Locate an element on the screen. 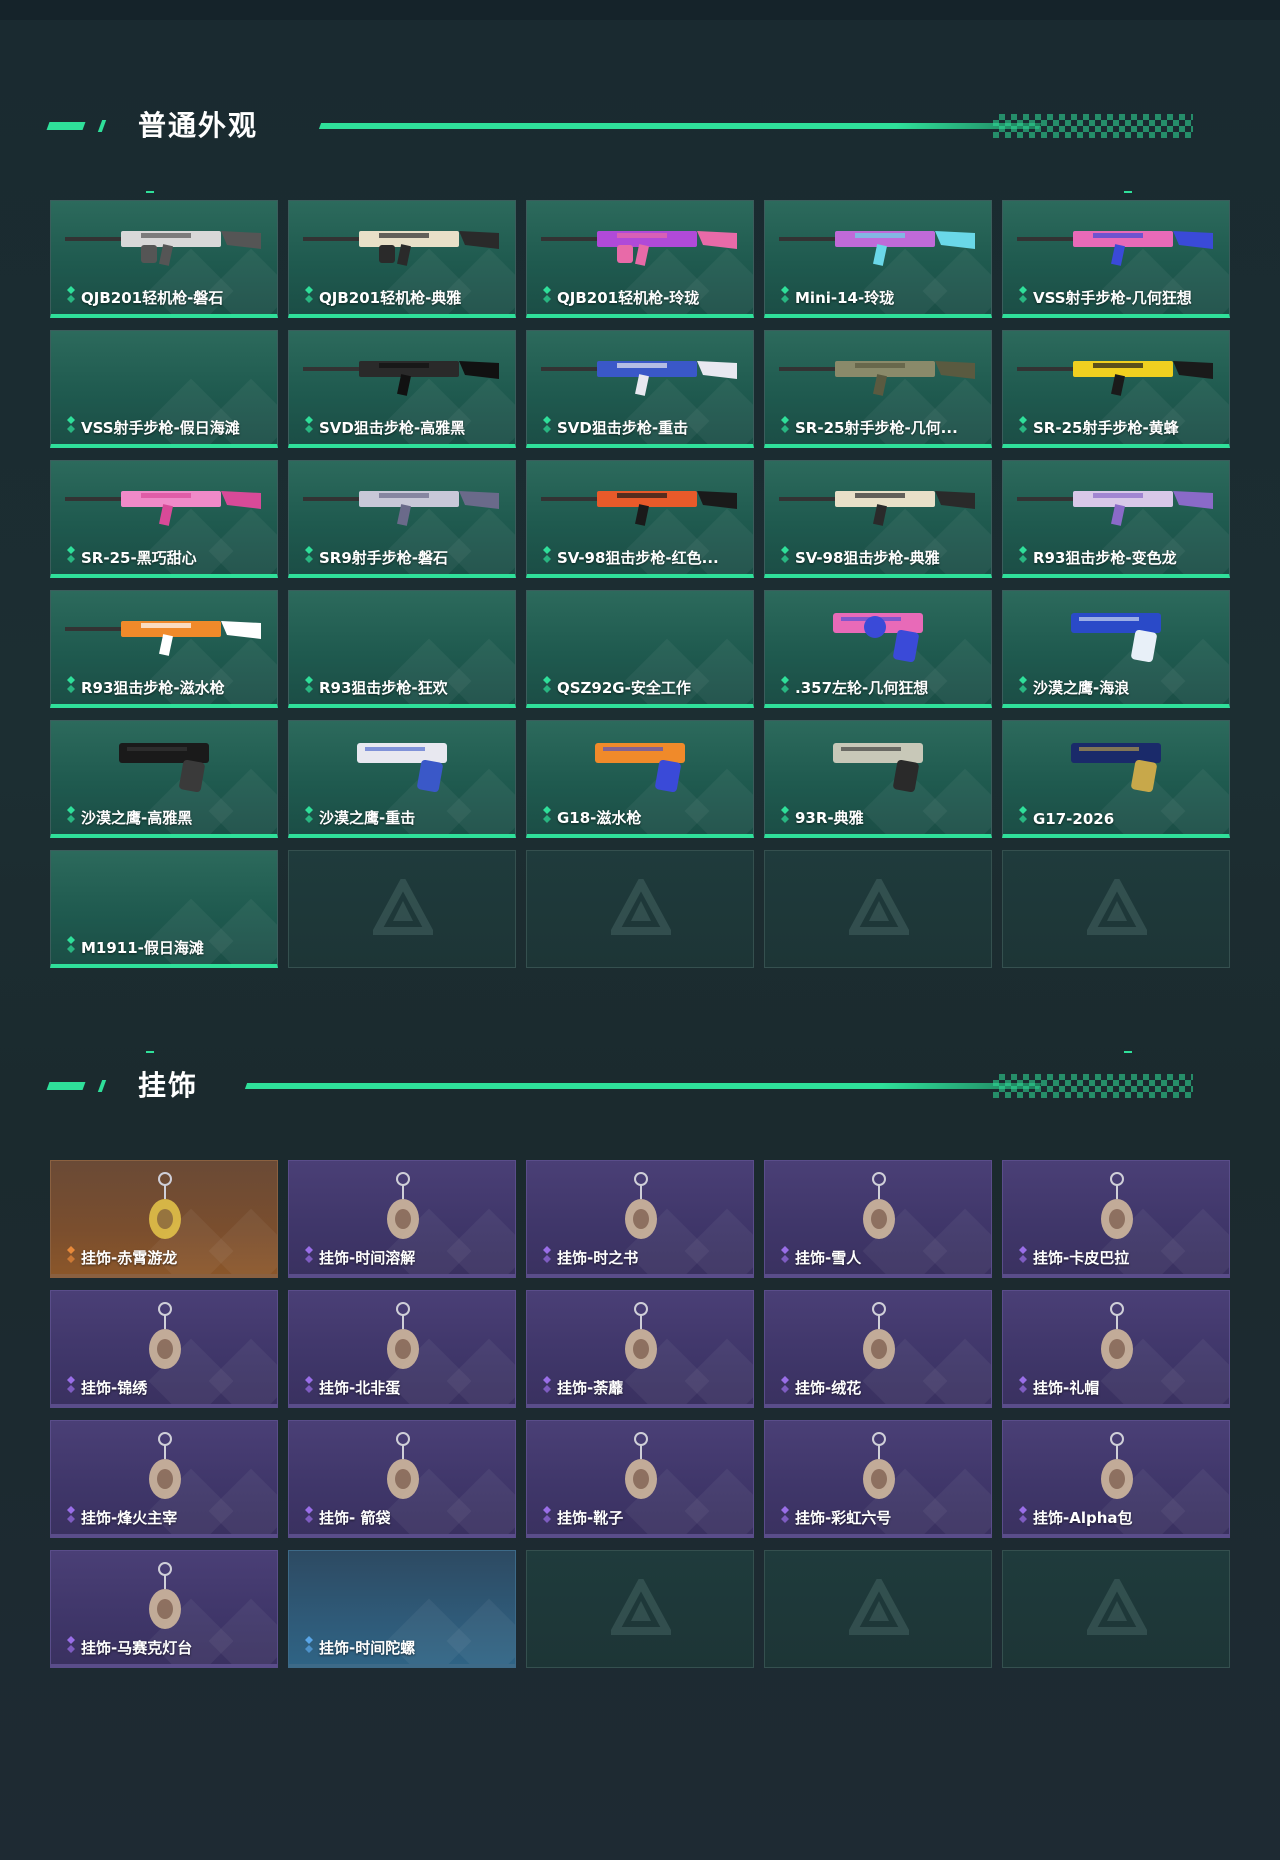 This screenshot has height=1860, width=1280. card-label: R93狙击步枪-变色龙 is located at coordinates (1105, 558).